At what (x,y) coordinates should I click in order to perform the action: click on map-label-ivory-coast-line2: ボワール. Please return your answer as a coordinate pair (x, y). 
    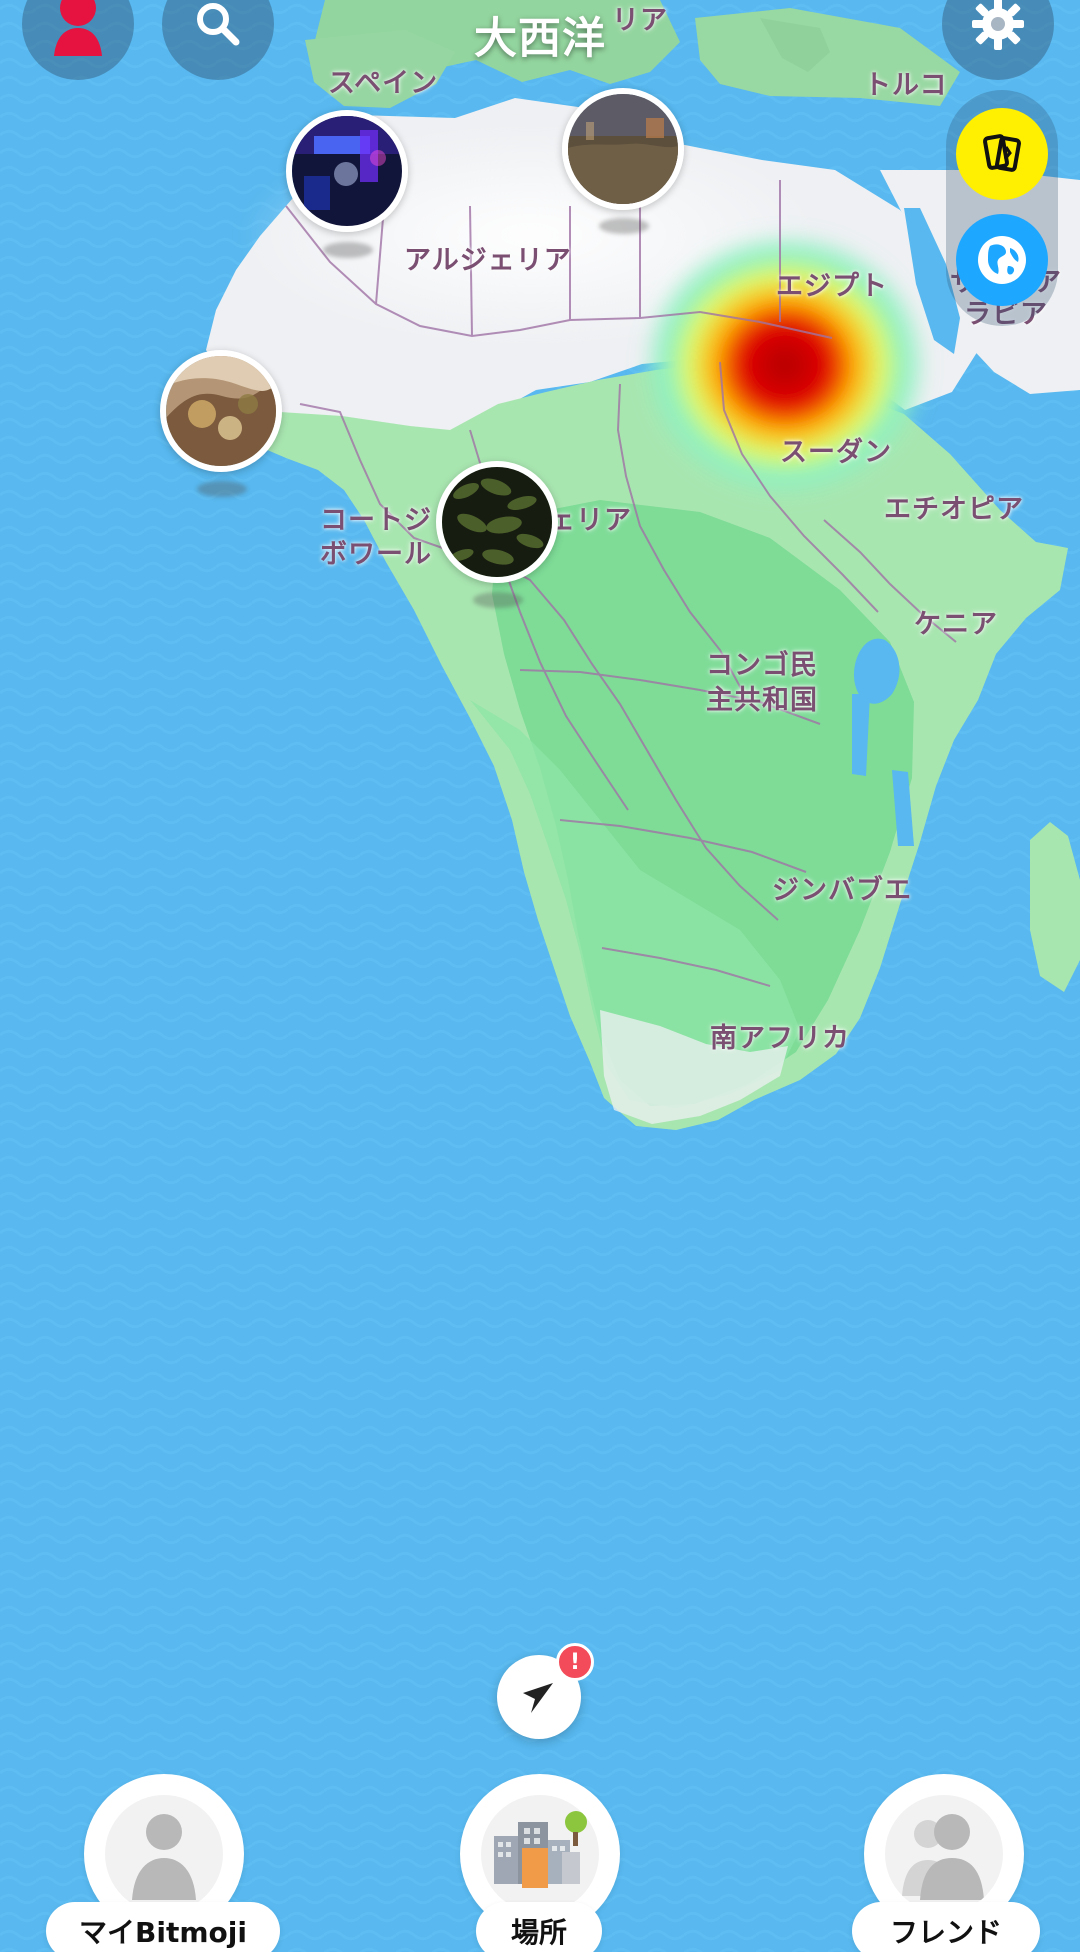
    Looking at the image, I should click on (376, 554).